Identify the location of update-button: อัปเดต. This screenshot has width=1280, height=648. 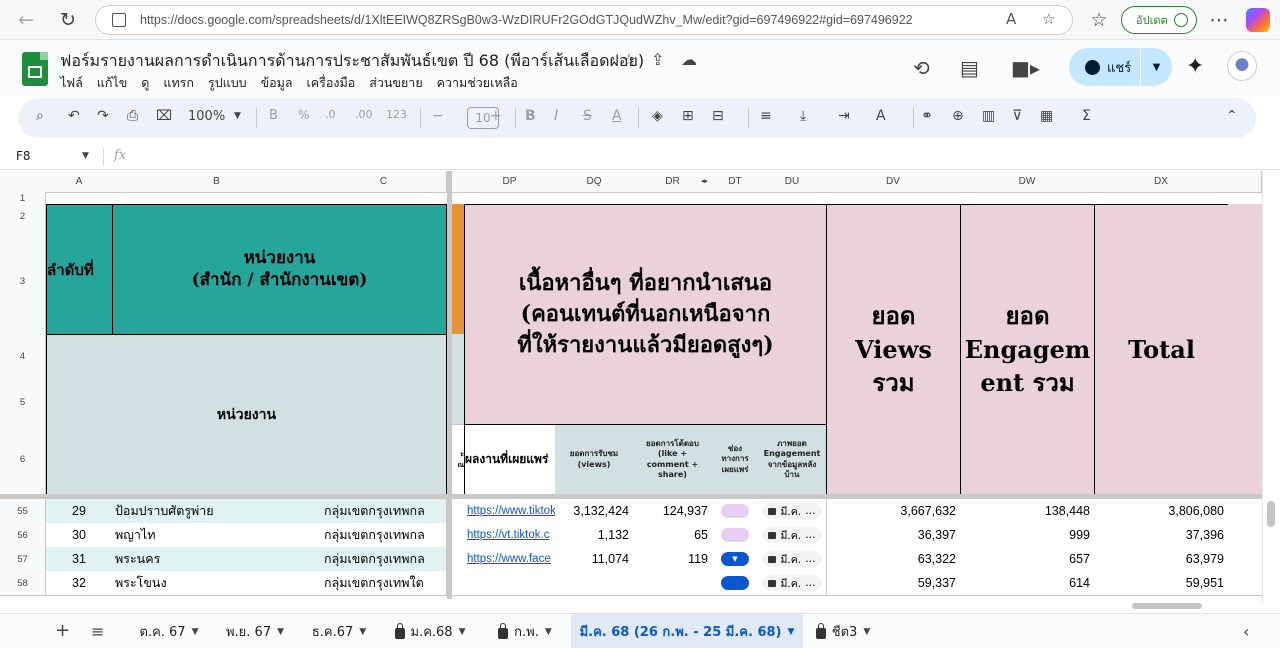
(1159, 20).